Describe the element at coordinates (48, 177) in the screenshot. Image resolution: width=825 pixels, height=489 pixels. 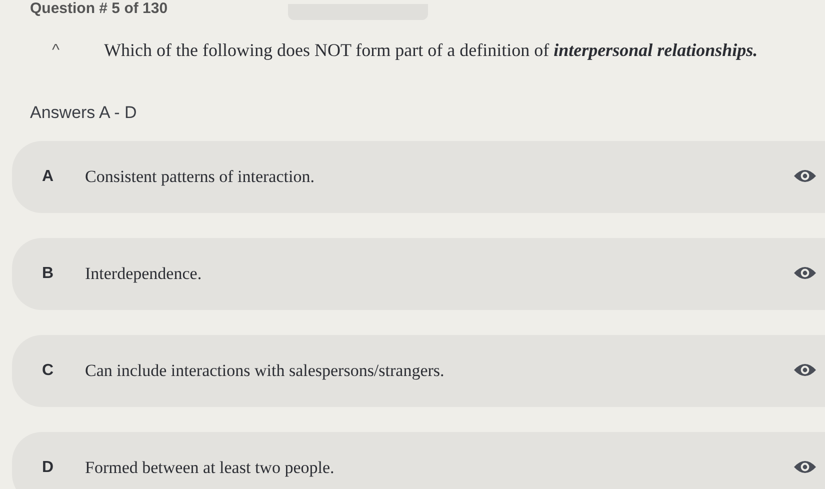
I see `option-letter: A` at that location.